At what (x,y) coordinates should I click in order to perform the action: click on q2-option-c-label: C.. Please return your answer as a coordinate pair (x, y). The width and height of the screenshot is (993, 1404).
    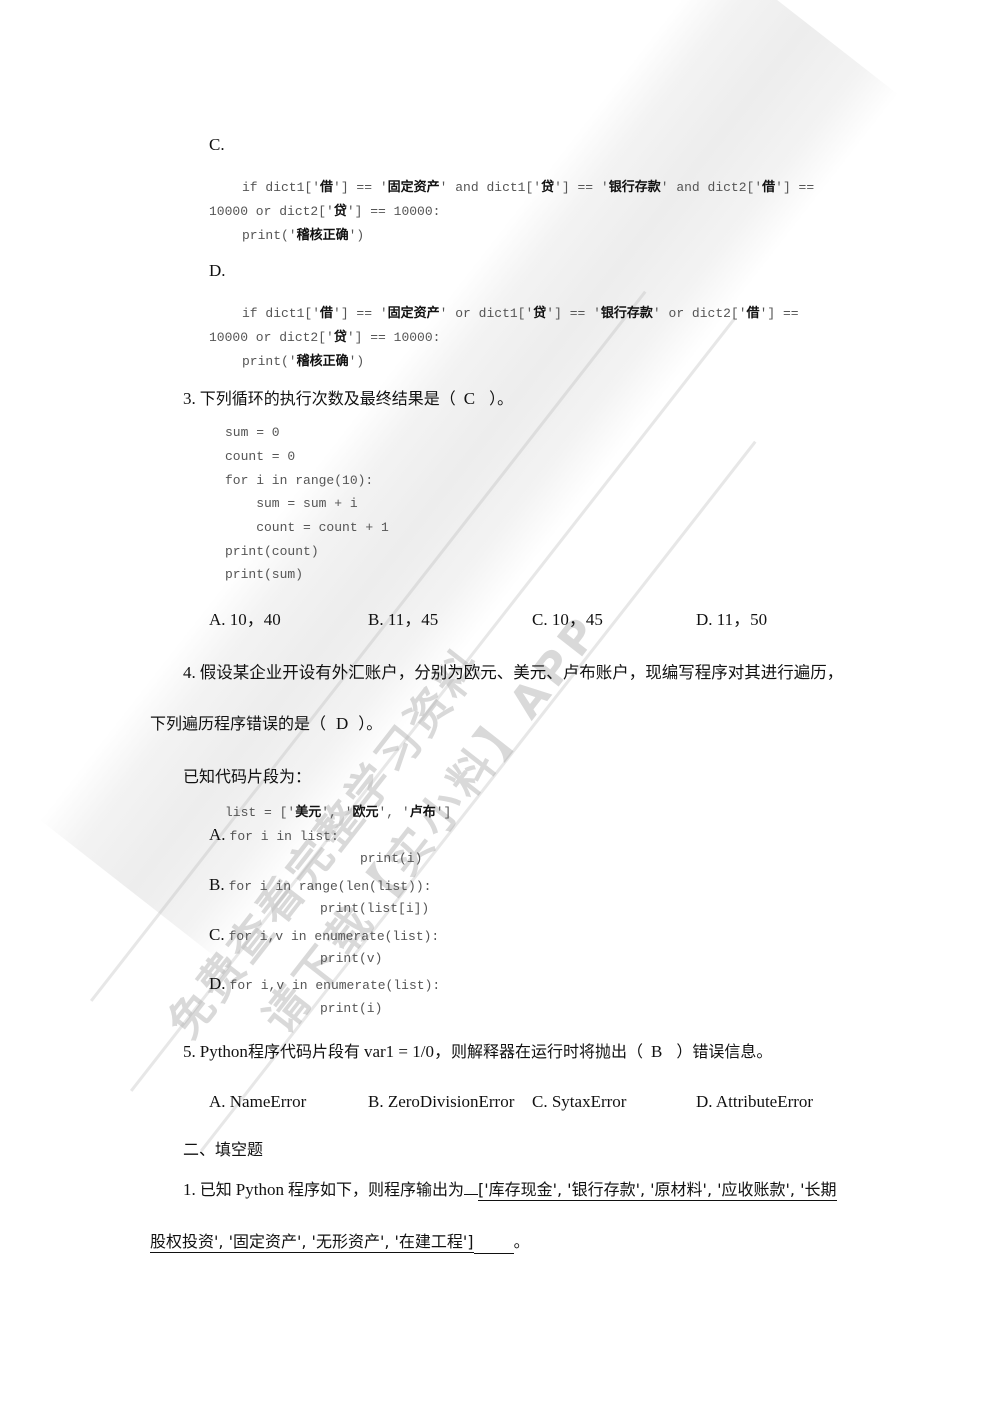
    Looking at the image, I should click on (217, 144).